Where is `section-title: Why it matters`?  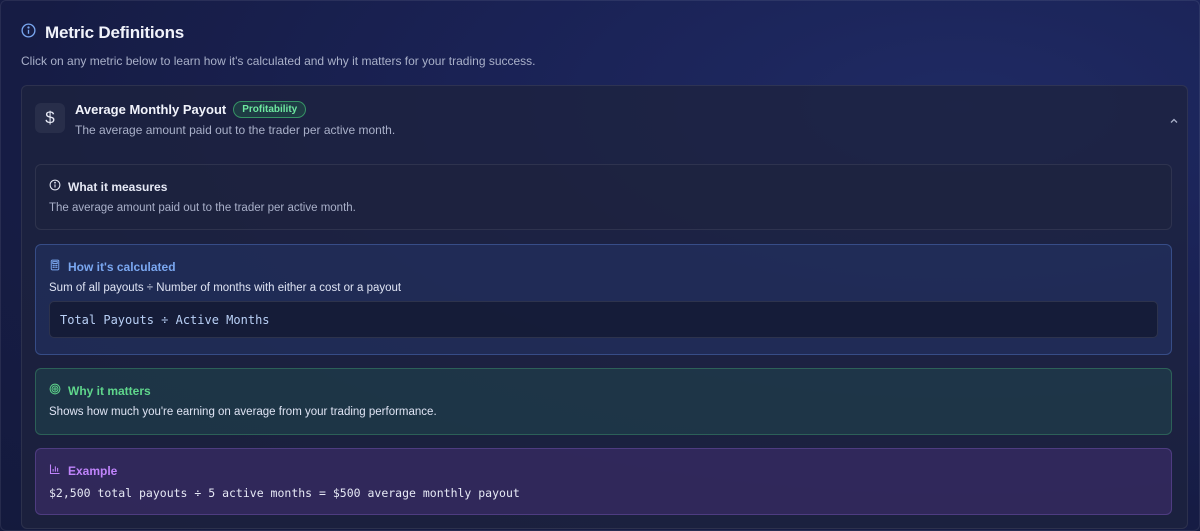
section-title: Why it matters is located at coordinates (109, 390).